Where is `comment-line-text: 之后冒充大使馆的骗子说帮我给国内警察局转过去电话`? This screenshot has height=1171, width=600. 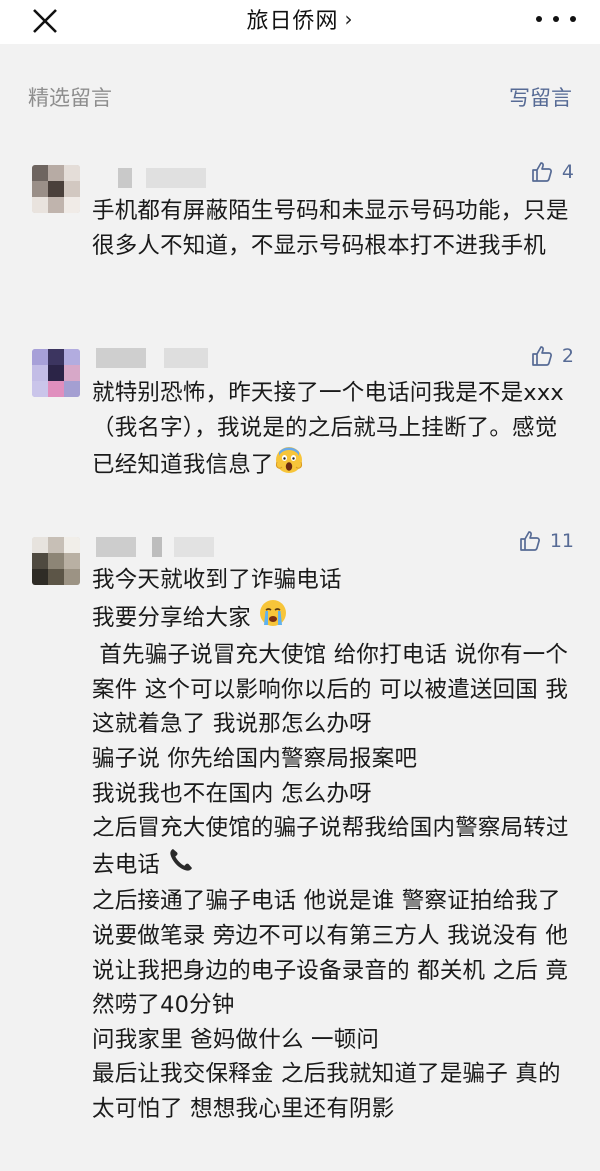
comment-line-text: 之后冒充大使馆的骗子说帮我给国内警察局转过去电话 is located at coordinates (330, 846).